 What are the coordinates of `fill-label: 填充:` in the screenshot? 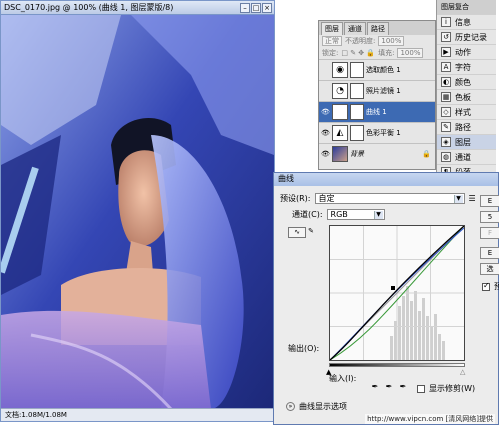 It's located at (386, 53).